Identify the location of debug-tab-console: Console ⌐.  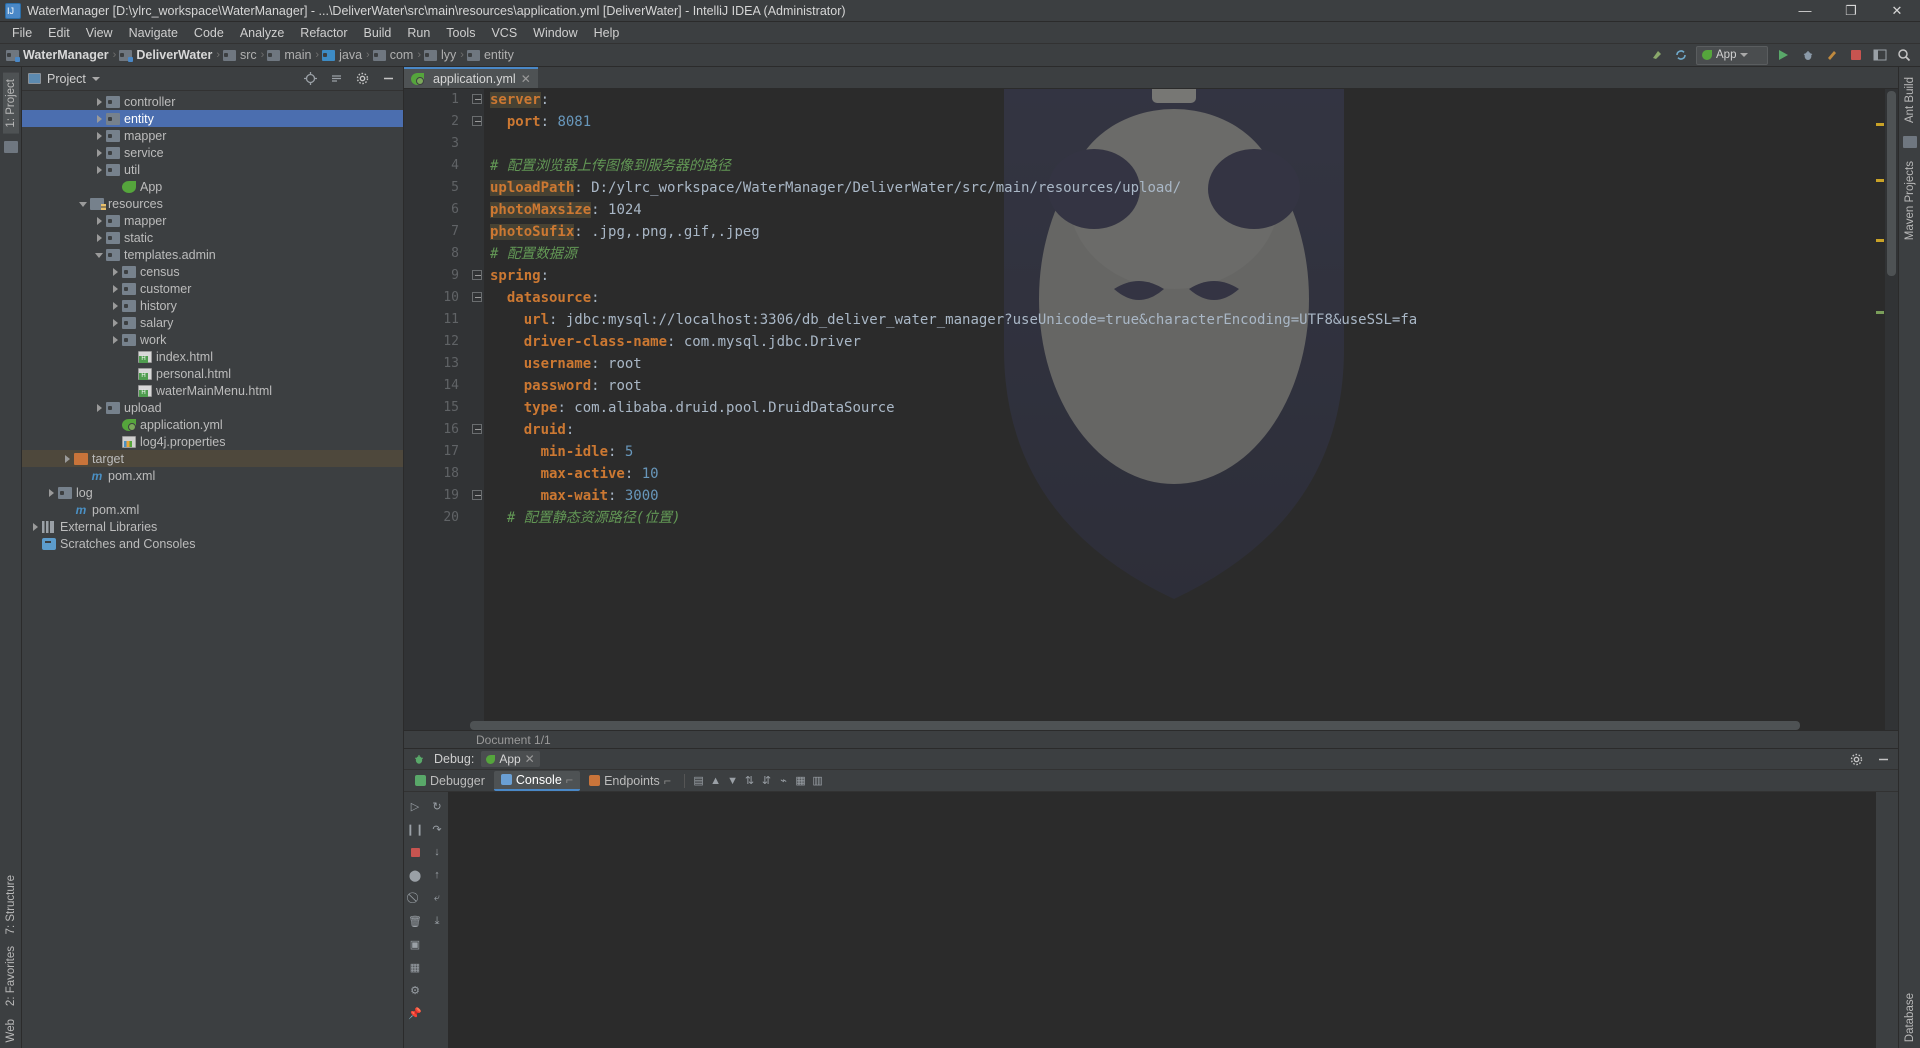
(537, 780).